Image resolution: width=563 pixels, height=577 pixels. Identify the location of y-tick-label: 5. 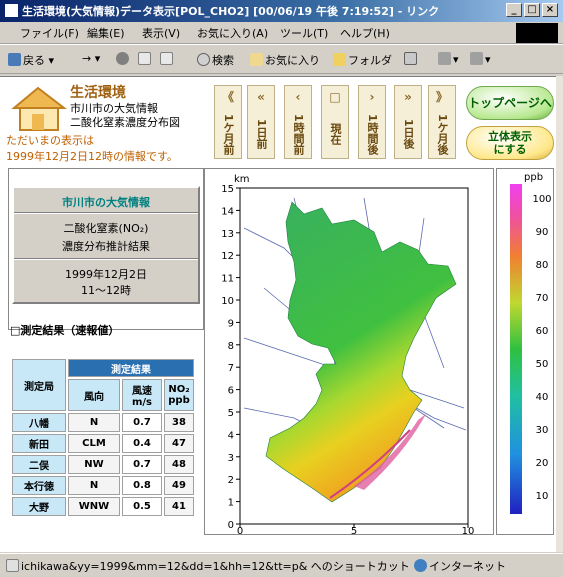
(231, 413).